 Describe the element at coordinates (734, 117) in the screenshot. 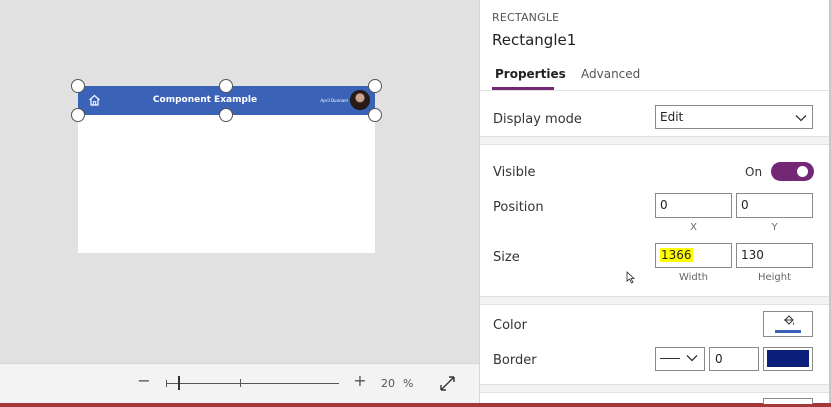

I see `display-mode-dropdown: Edit` at that location.